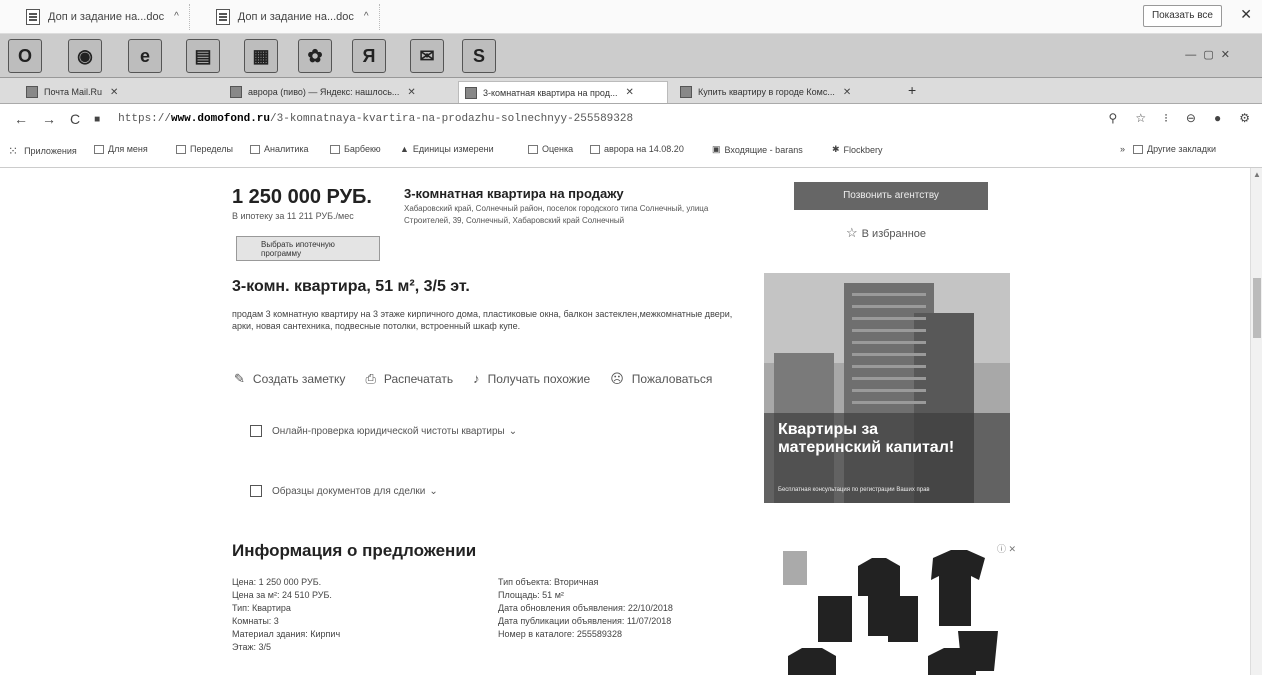 The image size is (1262, 675). Describe the element at coordinates (21, 119) in the screenshot. I see `back-icon: ←` at that location.